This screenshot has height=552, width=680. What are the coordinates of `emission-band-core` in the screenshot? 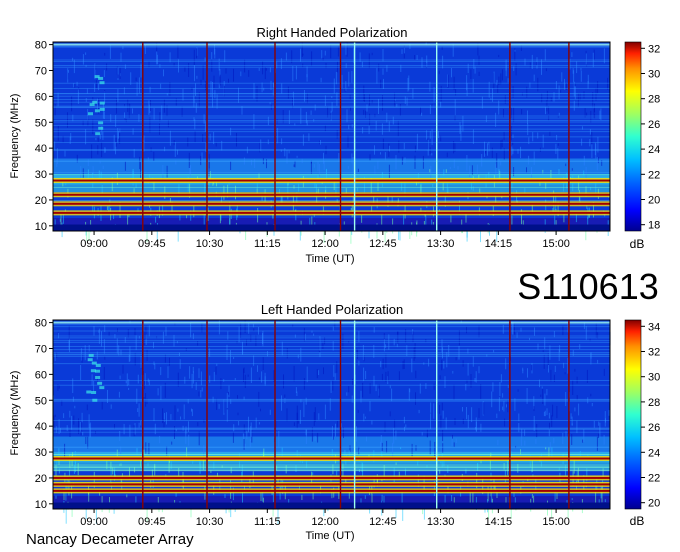 It's located at (331, 484).